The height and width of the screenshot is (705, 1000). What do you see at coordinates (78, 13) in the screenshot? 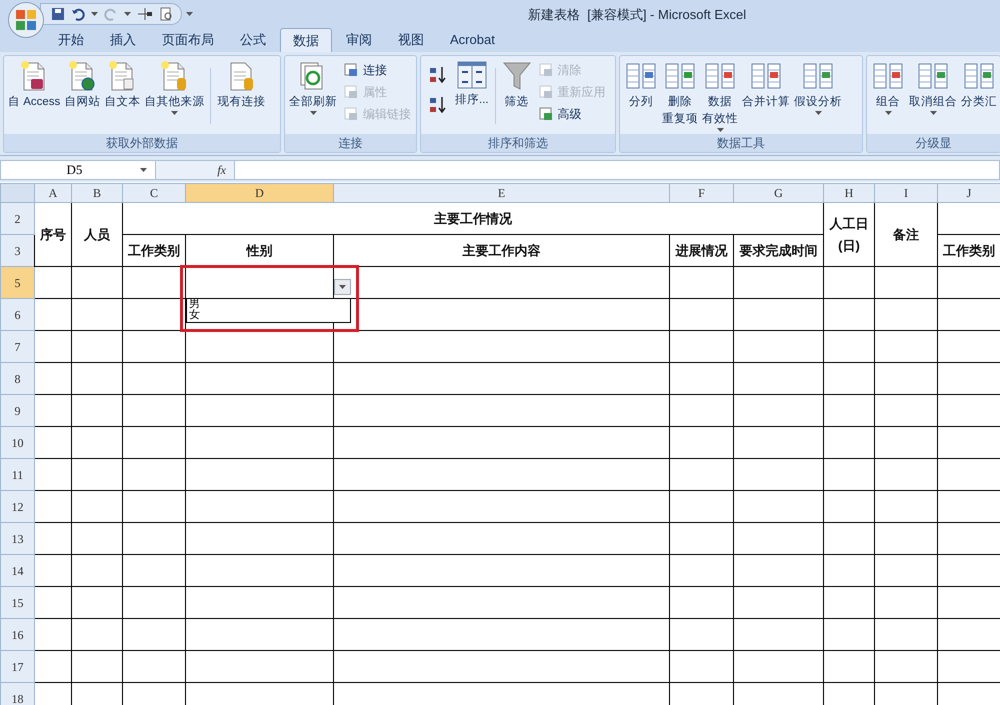
I see `undo-icon` at bounding box center [78, 13].